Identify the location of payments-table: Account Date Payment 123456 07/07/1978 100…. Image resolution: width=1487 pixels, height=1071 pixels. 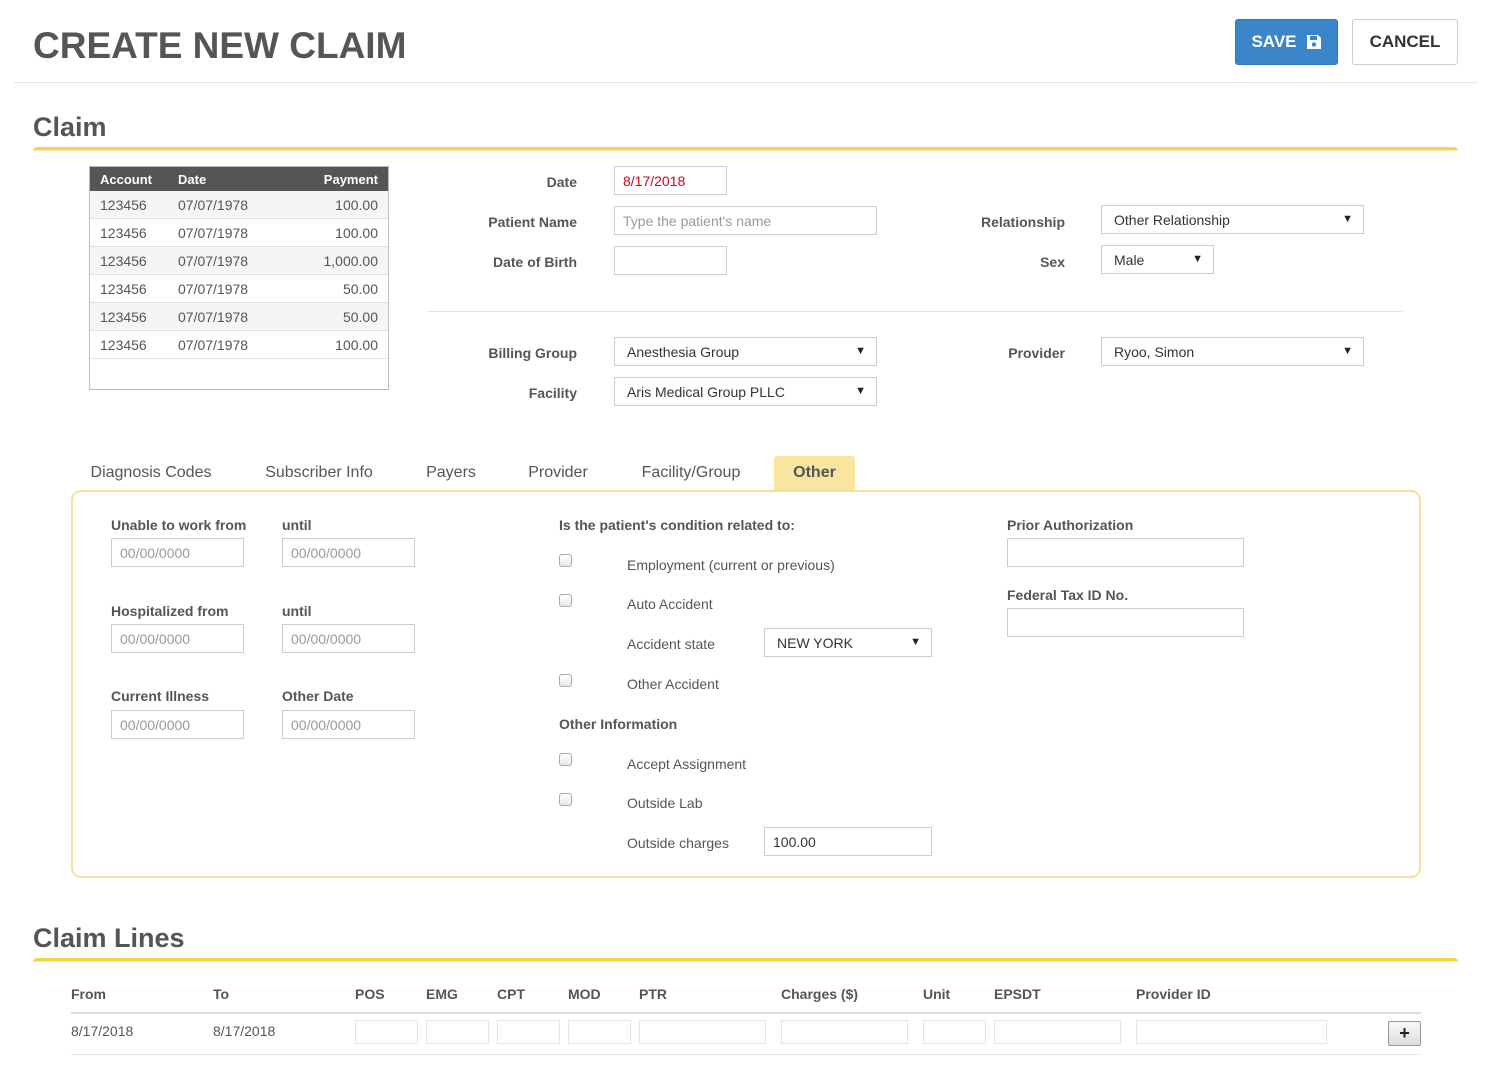
(239, 278).